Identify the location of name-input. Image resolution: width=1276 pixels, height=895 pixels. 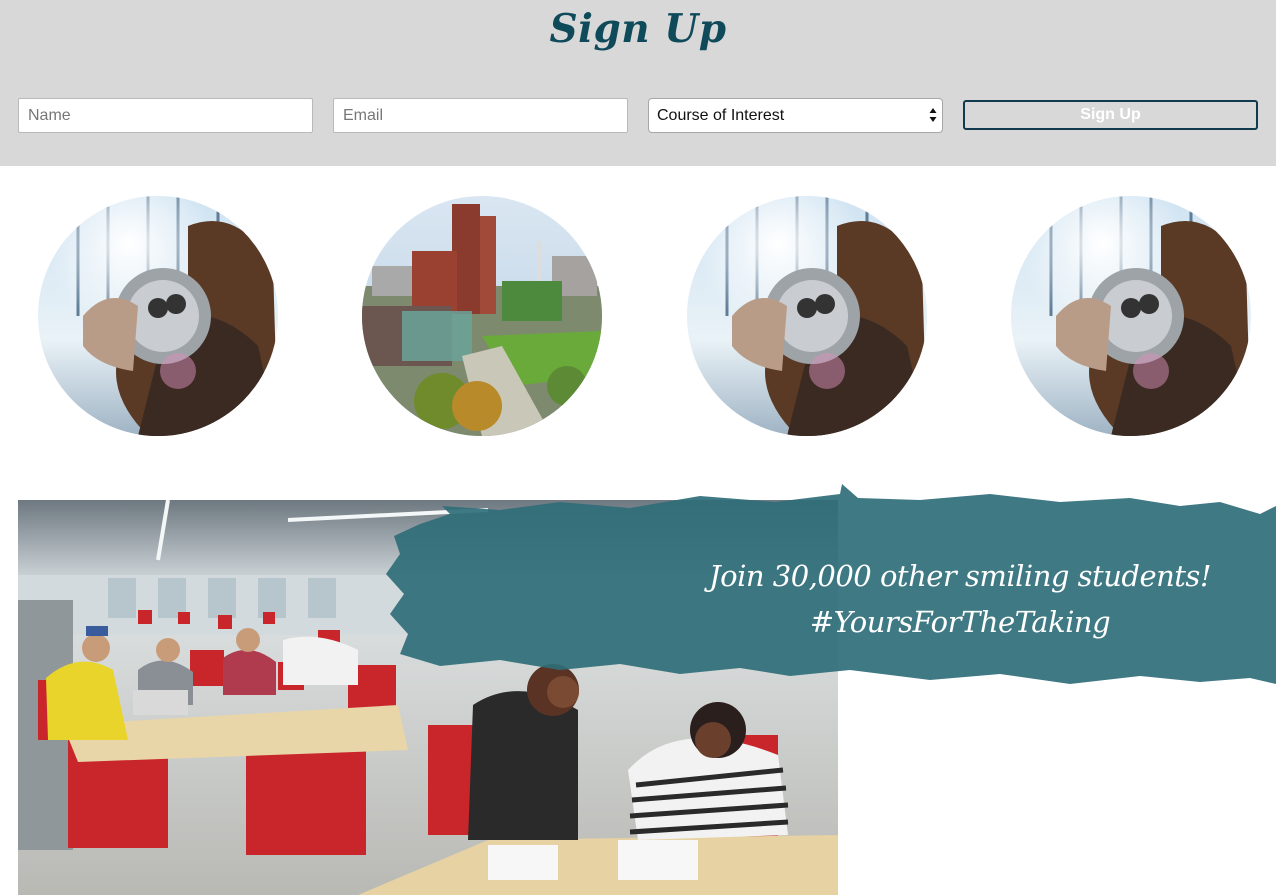
(165, 115).